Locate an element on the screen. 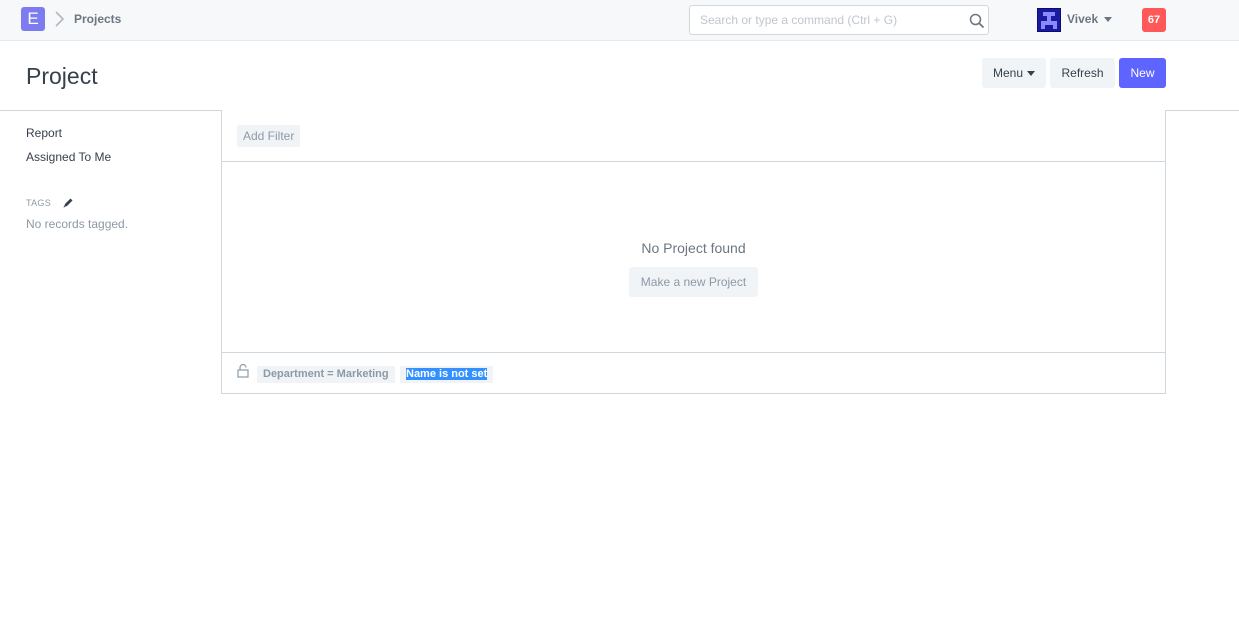  tags-label: TAGS is located at coordinates (39, 203).